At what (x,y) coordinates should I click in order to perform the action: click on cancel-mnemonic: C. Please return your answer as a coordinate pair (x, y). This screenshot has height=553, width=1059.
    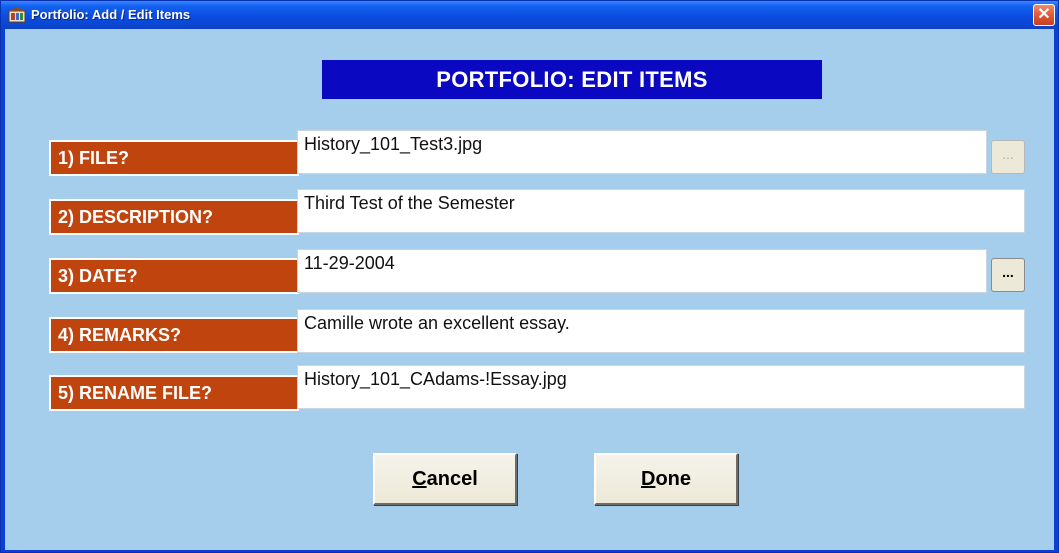
    Looking at the image, I should click on (419, 478).